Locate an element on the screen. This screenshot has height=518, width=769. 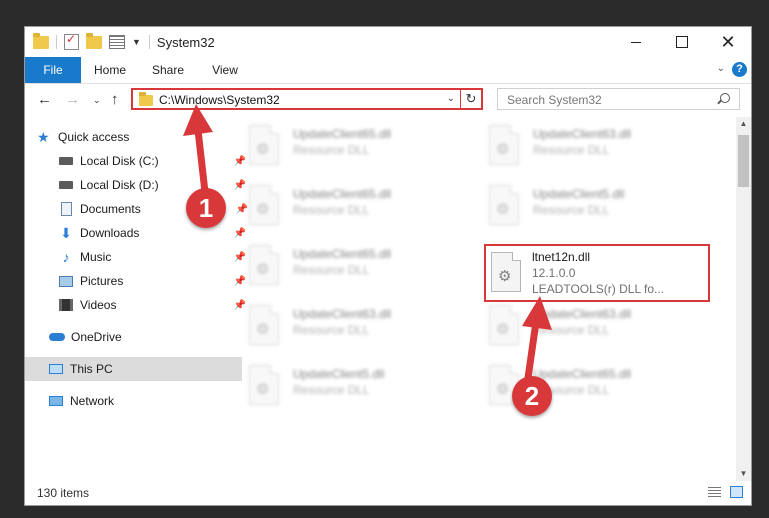
customize-toolbar-icon: ▼ is located at coordinates (136, 42).